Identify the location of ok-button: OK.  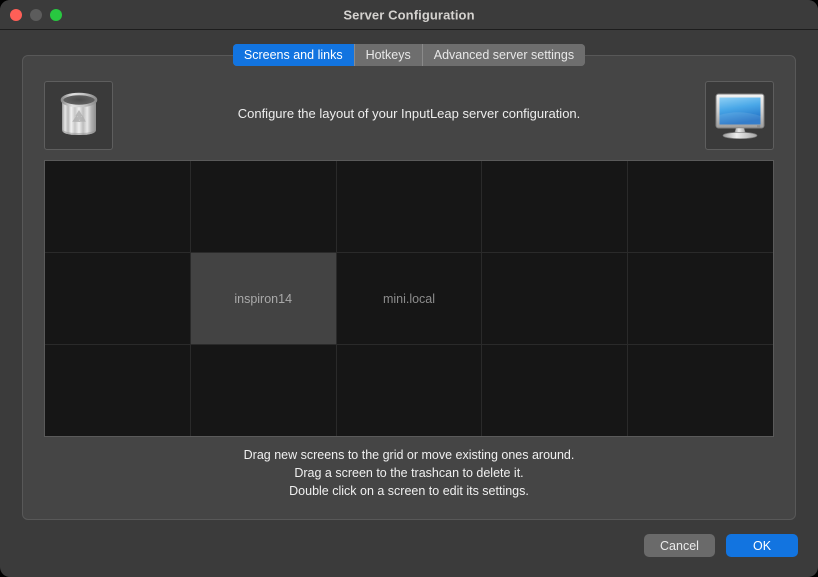
(762, 545).